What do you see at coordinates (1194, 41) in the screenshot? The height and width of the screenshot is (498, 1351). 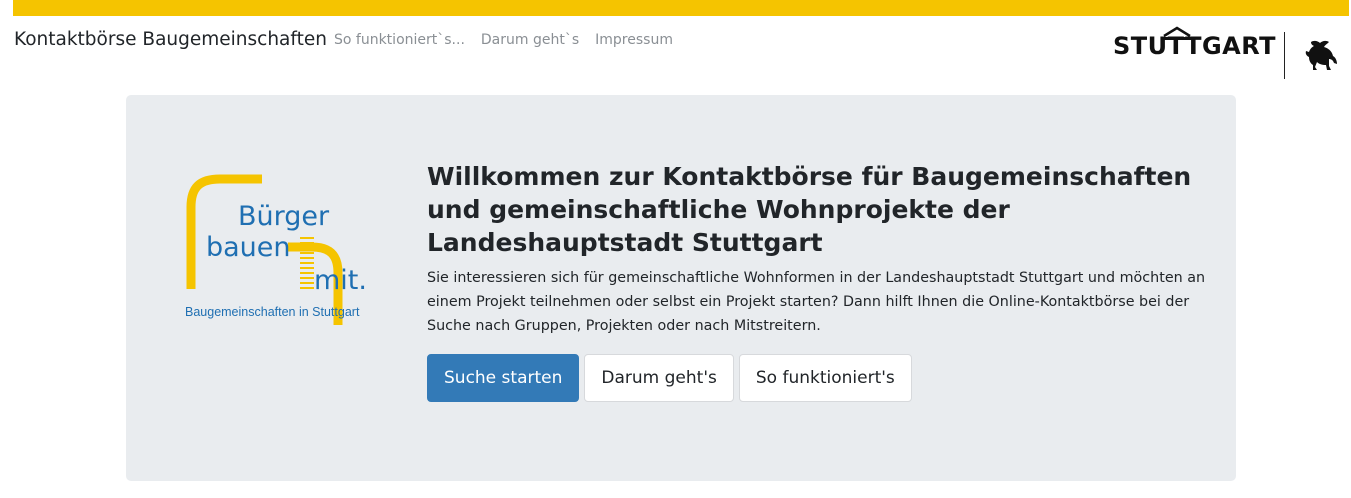 I see `stuttgart-logo: STUTTGART` at bounding box center [1194, 41].